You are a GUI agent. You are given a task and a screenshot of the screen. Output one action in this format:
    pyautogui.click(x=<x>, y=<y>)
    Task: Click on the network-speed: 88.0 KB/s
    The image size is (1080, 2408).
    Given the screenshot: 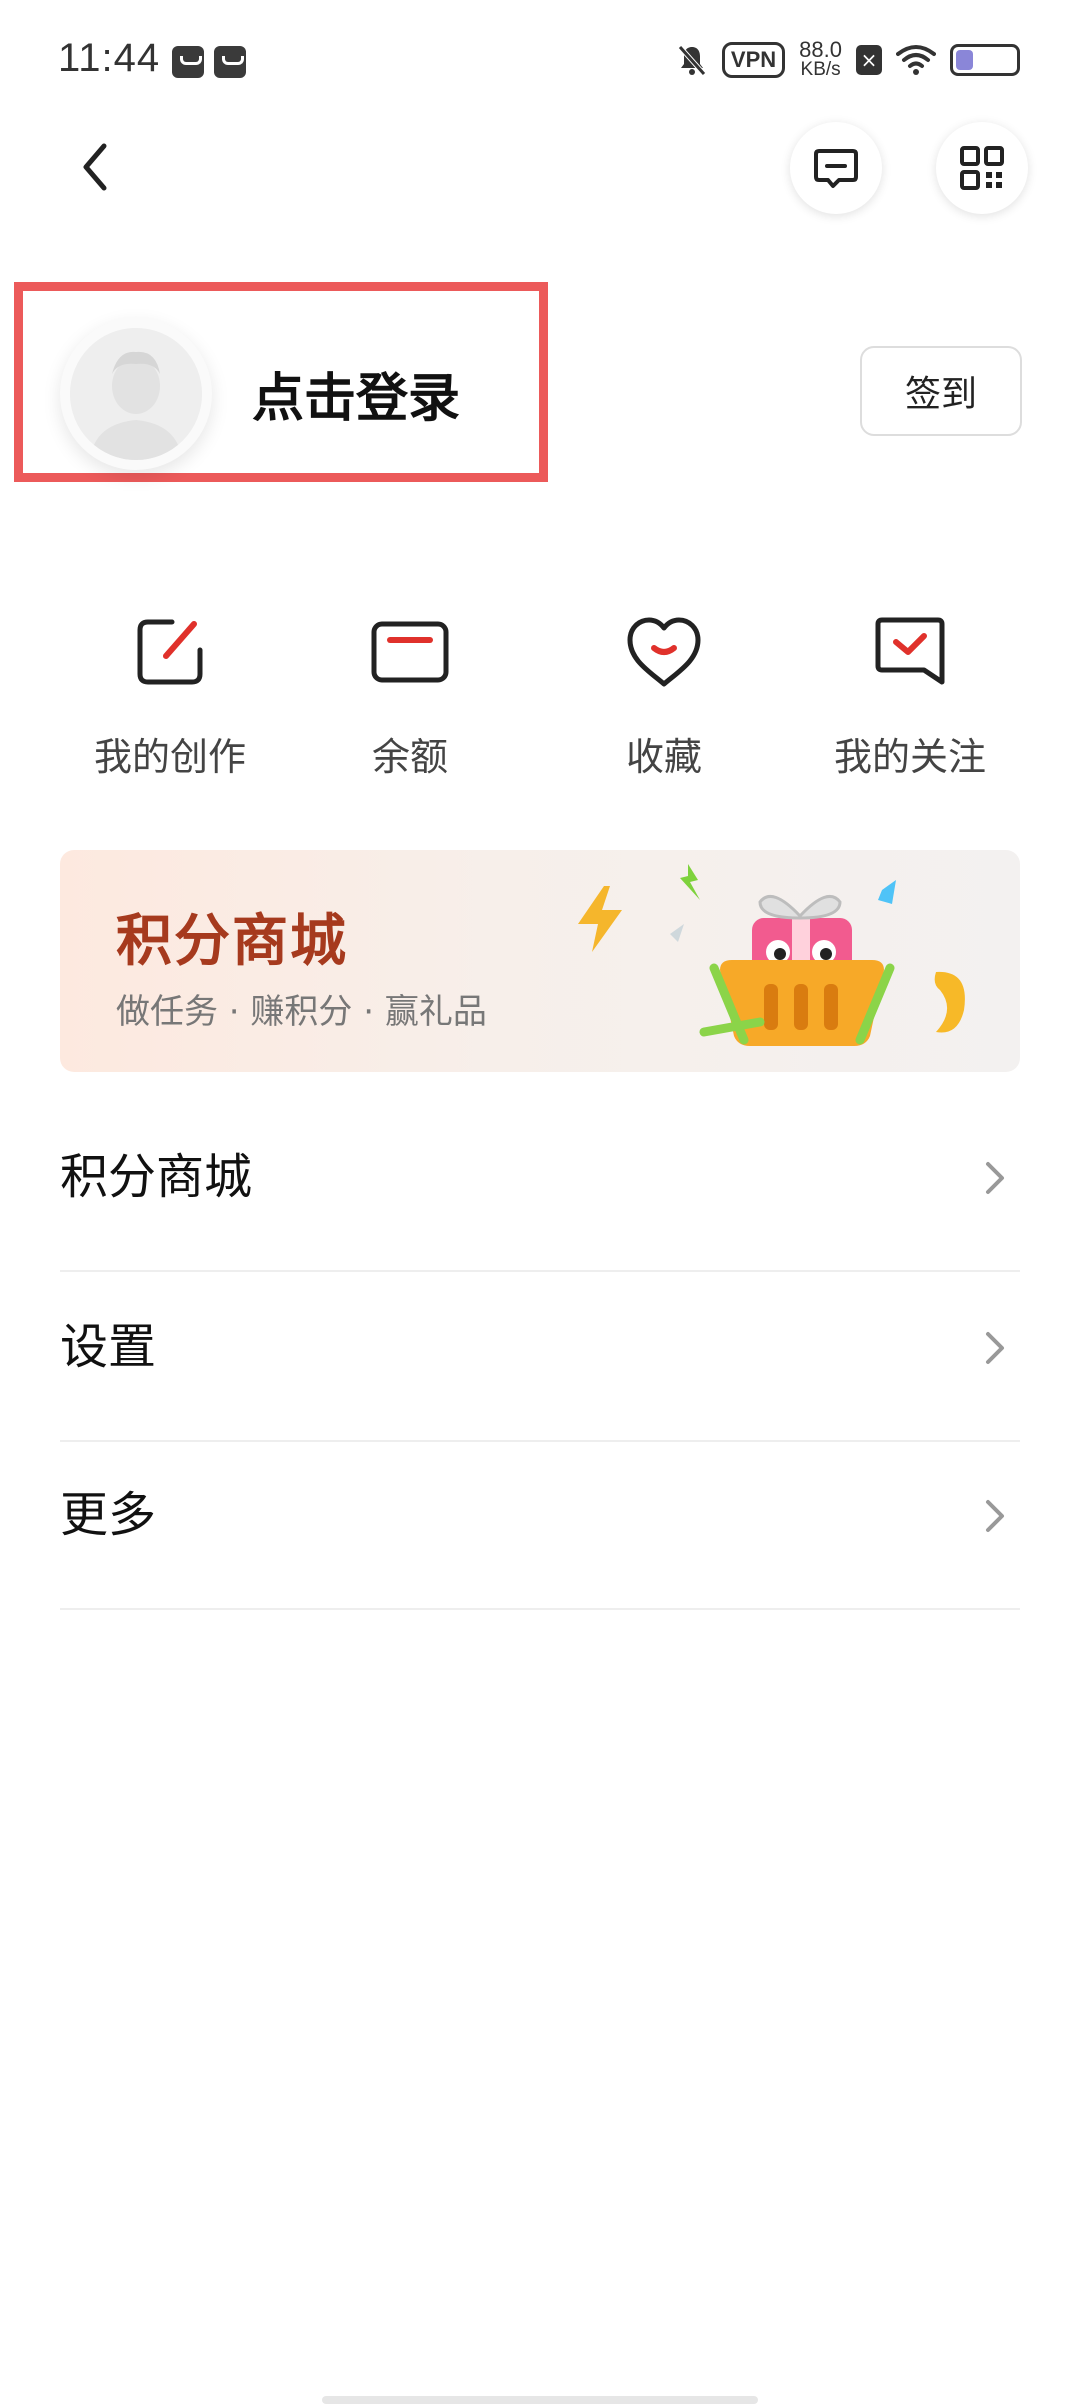 What is the action you would take?
    pyautogui.click(x=820, y=58)
    